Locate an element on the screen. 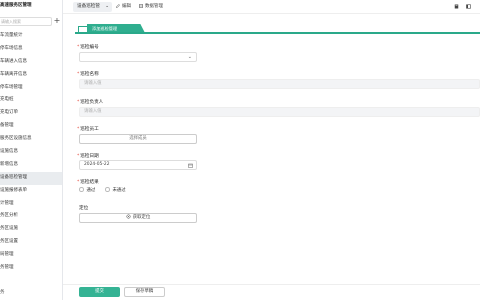  sidebar-footer: 务 is located at coordinates (2, 292).